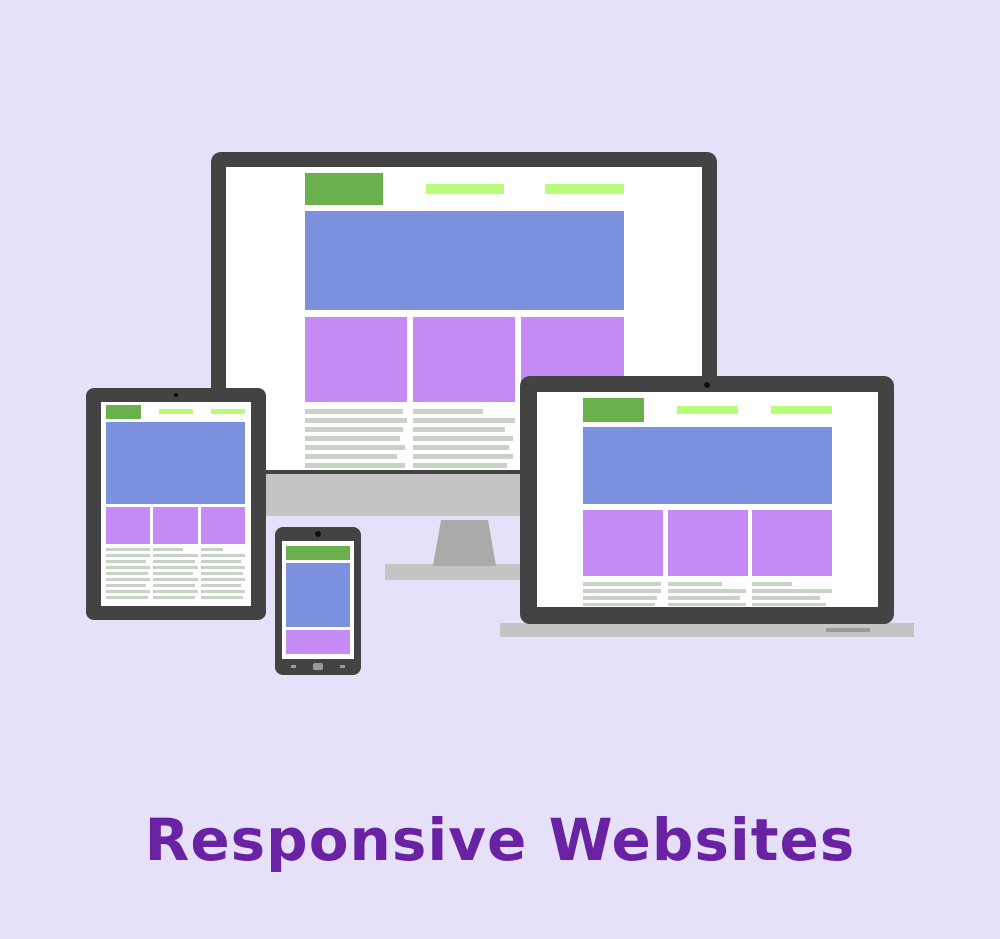  What do you see at coordinates (318, 534) in the screenshot?
I see `phone-camera-icon` at bounding box center [318, 534].